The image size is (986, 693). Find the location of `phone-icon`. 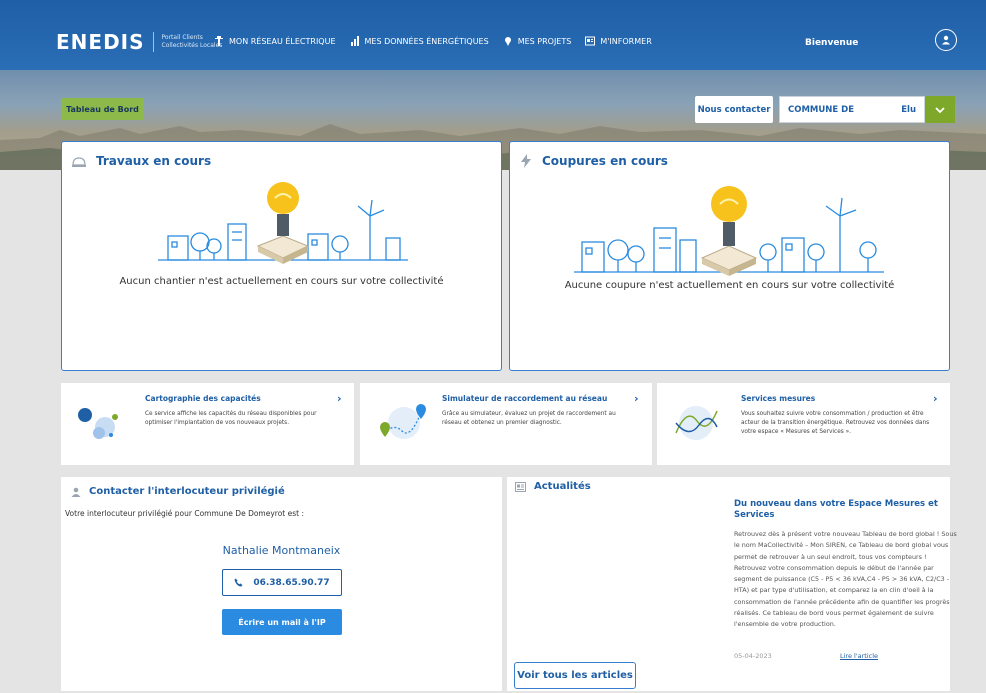

phone-icon is located at coordinates (238, 582).